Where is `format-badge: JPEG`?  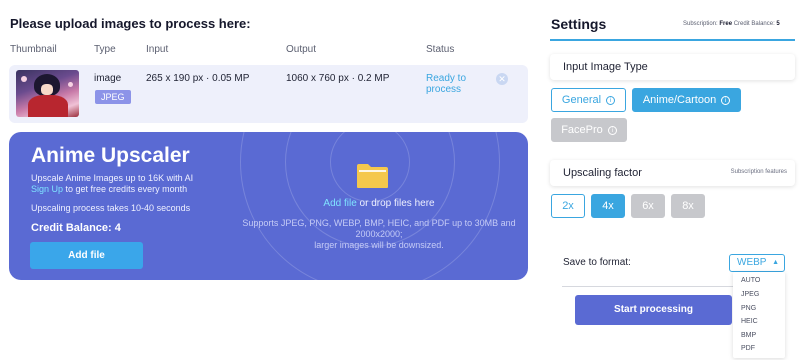 format-badge: JPEG is located at coordinates (113, 97).